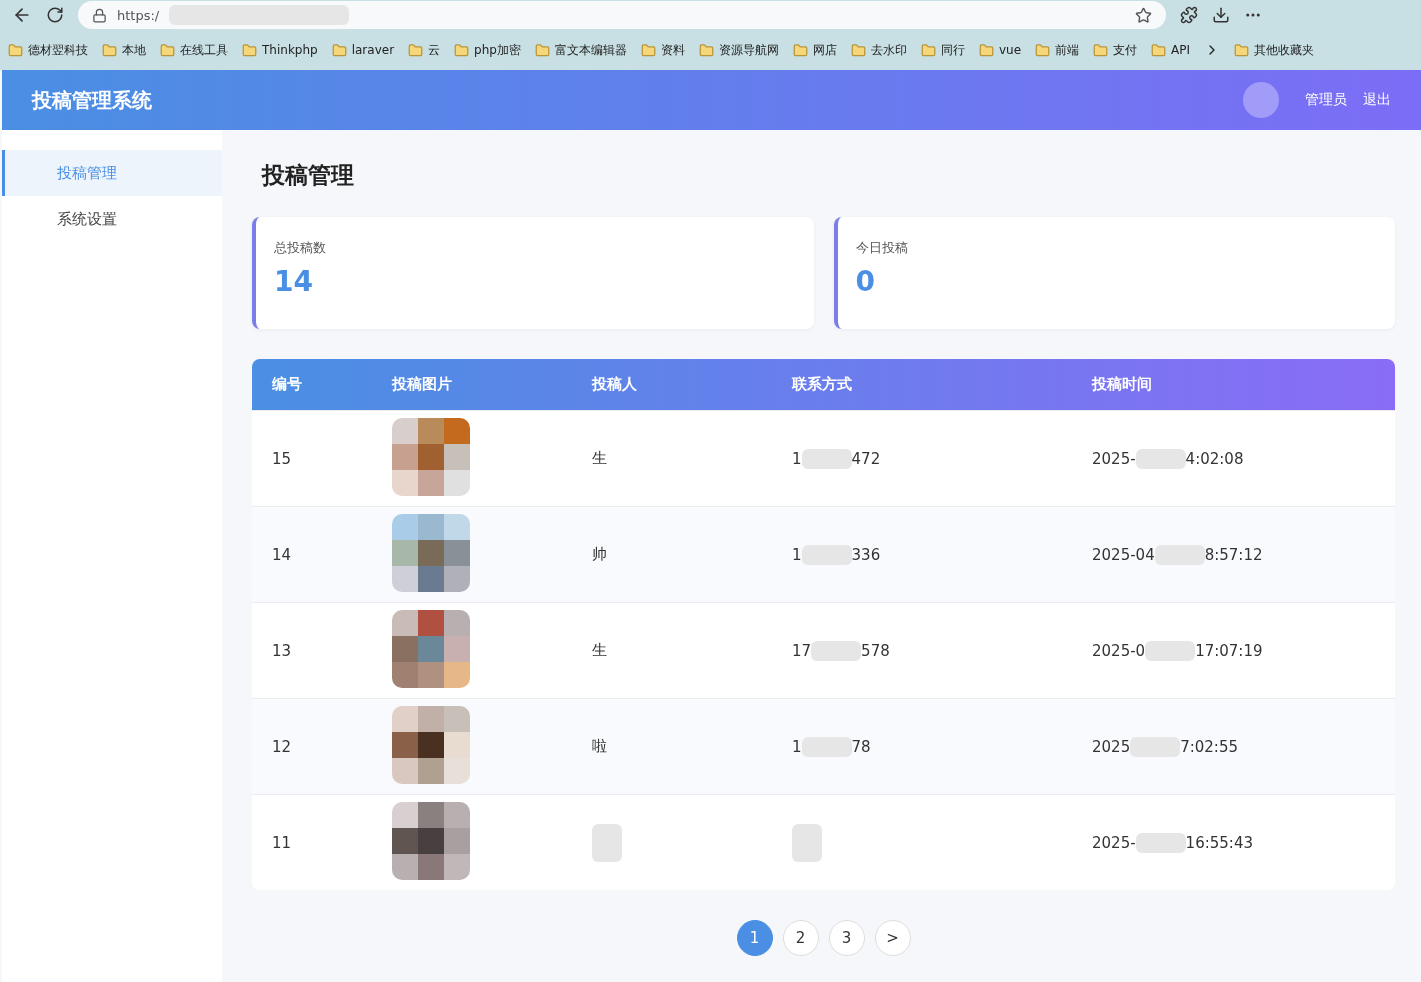 This screenshot has height=982, width=1421. I want to click on stat-label: 总投稿数, so click(300, 248).